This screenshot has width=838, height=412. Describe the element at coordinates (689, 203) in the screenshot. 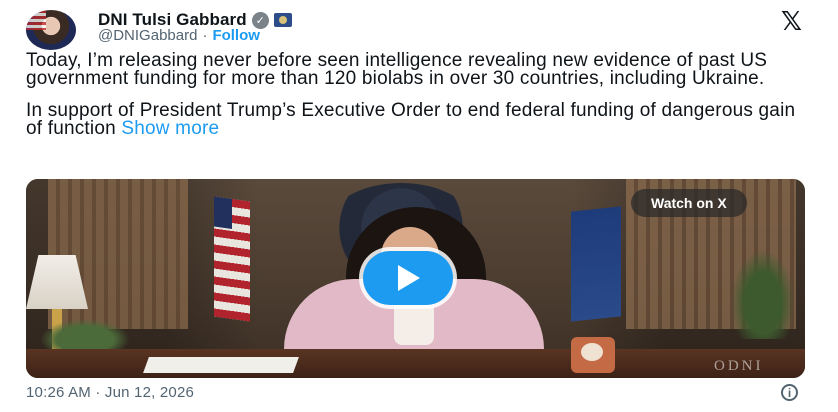

I see `watch-on-x-button: Watch on X` at that location.